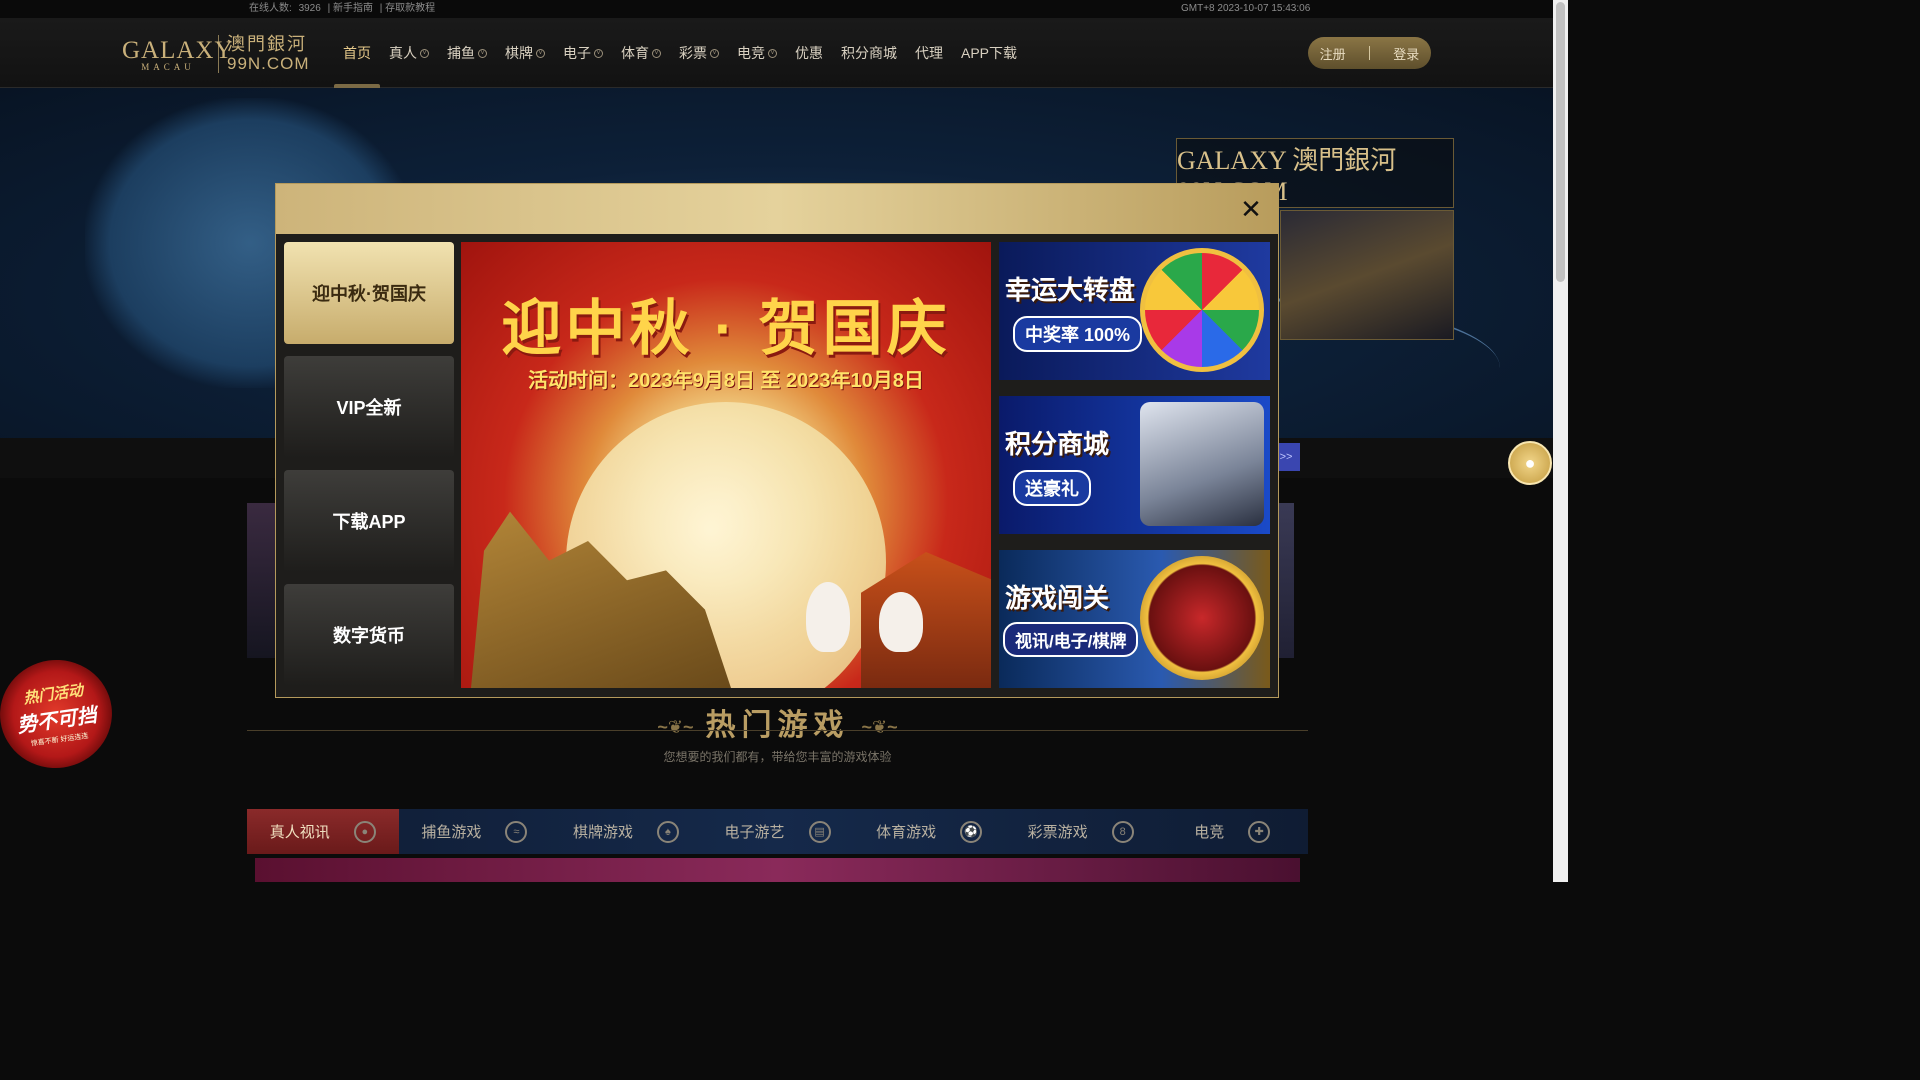  I want to click on customer-service-button: ●, so click(1530, 463).